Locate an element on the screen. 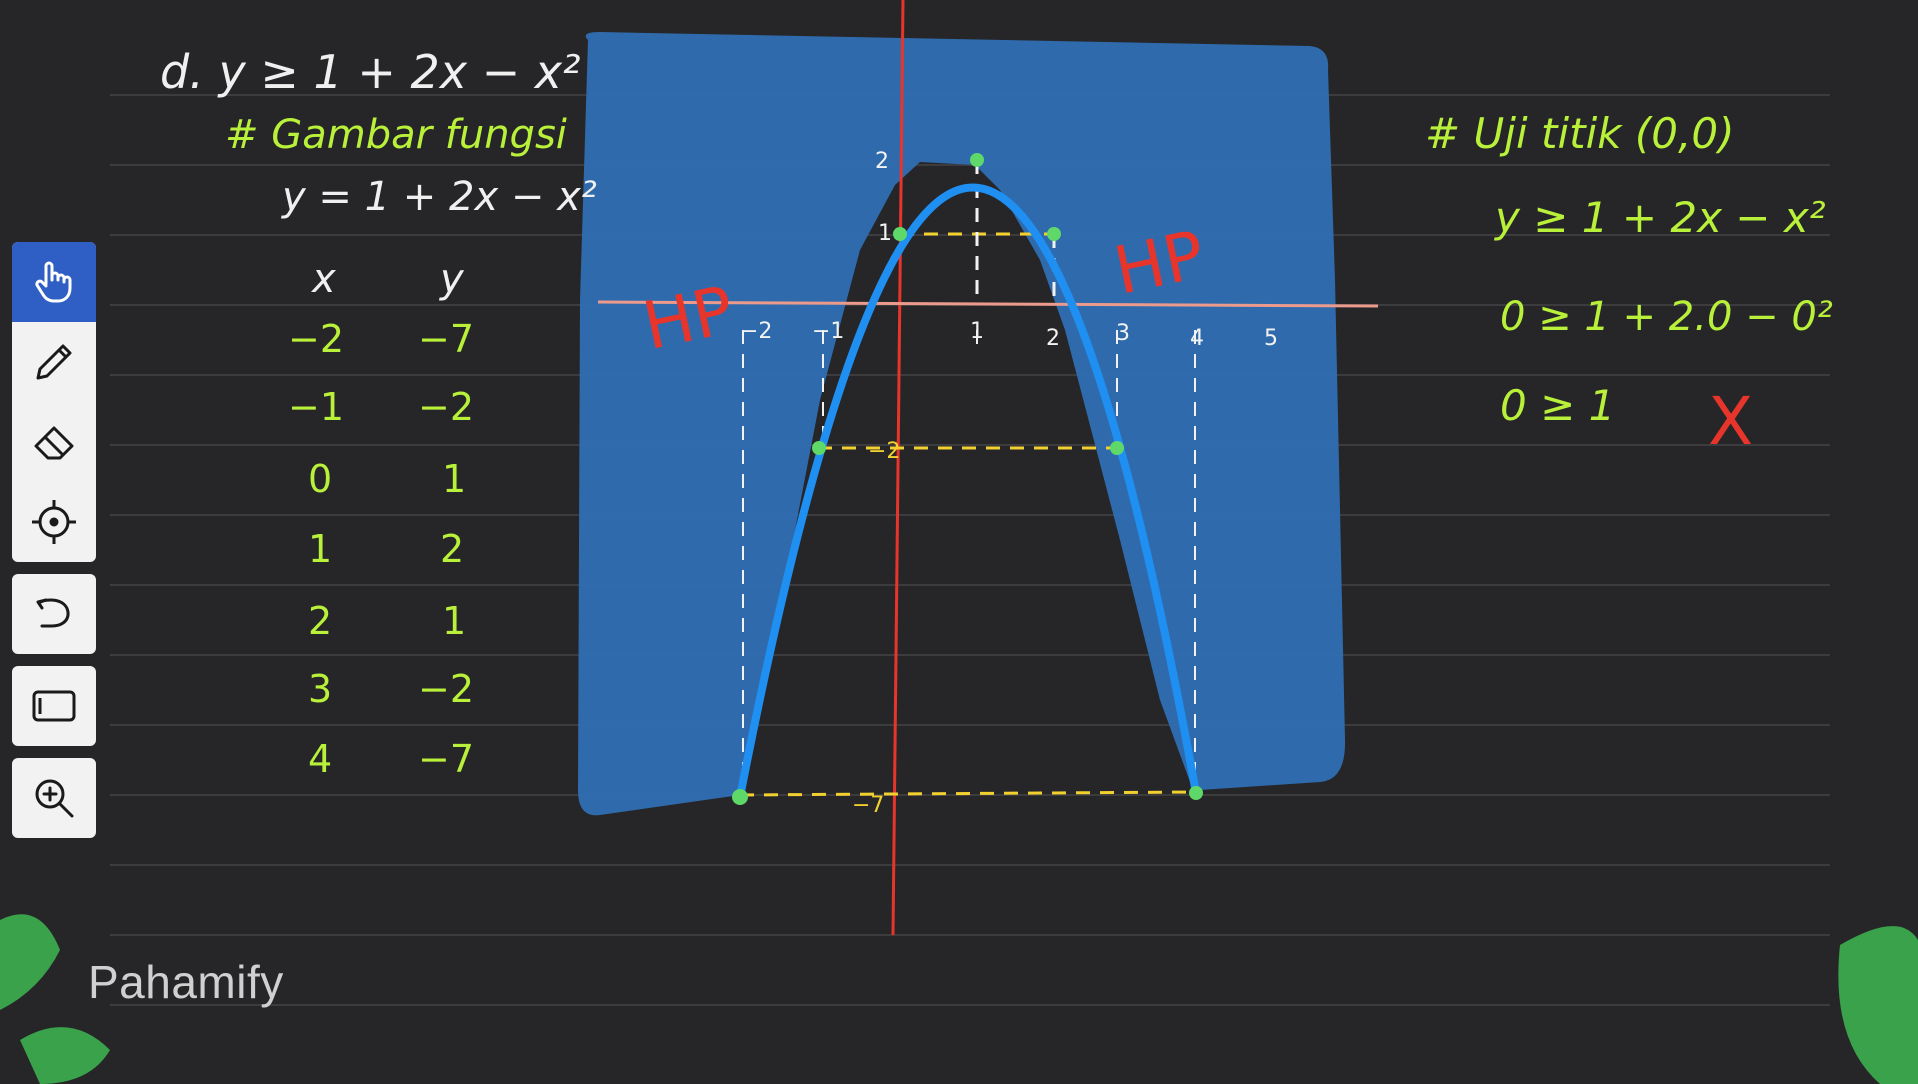  test-line-2: 0 ≥ 1 + 2.0 − 0² is located at coordinates (1666, 317).